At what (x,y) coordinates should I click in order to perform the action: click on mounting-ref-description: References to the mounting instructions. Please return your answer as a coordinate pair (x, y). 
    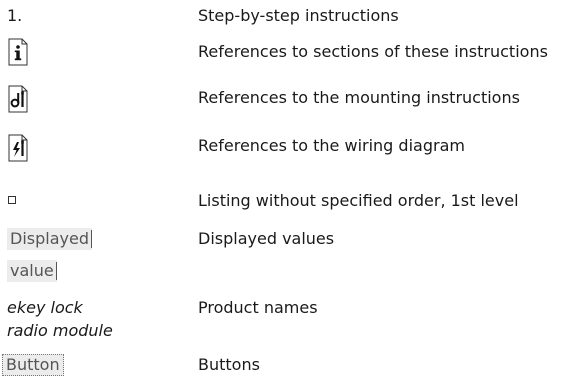
    Looking at the image, I should click on (359, 97).